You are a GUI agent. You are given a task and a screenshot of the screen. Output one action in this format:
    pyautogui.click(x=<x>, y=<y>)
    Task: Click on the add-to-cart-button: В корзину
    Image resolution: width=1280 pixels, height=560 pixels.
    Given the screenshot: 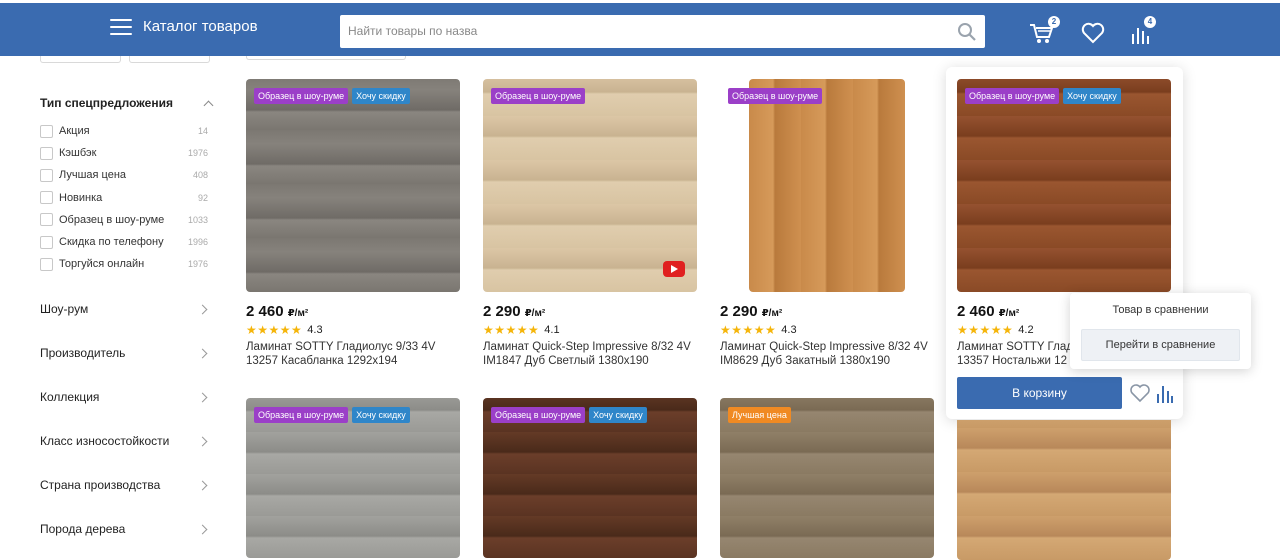 What is the action you would take?
    pyautogui.click(x=1039, y=393)
    